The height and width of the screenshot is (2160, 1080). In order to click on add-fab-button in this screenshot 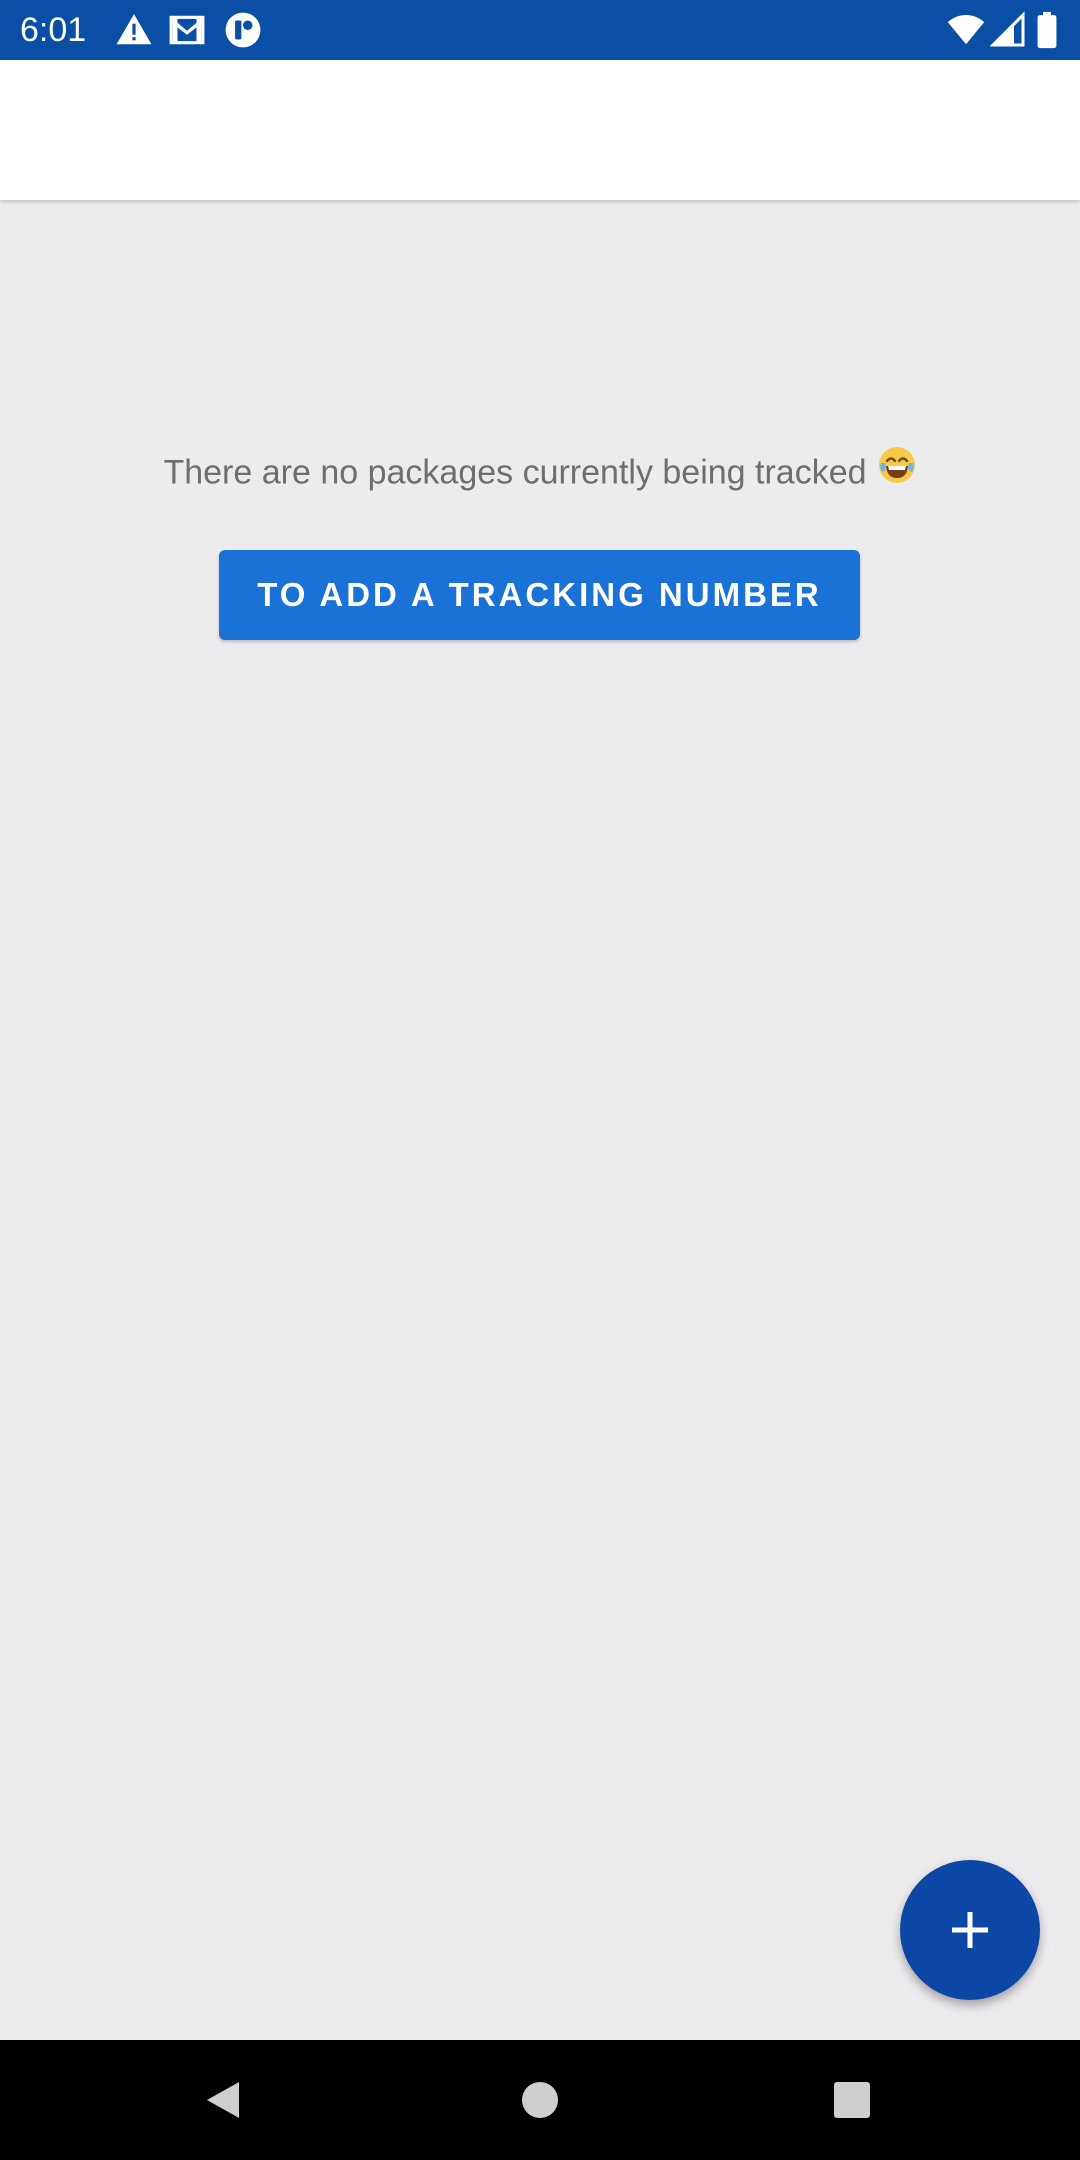, I will do `click(970, 1930)`.